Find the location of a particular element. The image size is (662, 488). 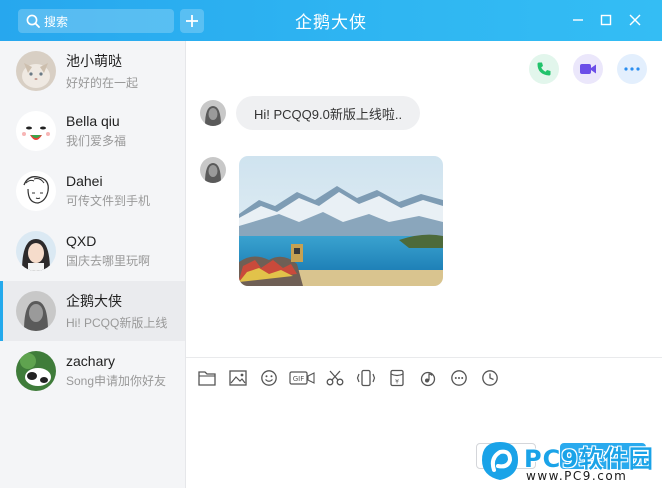

send-image-button is located at coordinates (238, 378).